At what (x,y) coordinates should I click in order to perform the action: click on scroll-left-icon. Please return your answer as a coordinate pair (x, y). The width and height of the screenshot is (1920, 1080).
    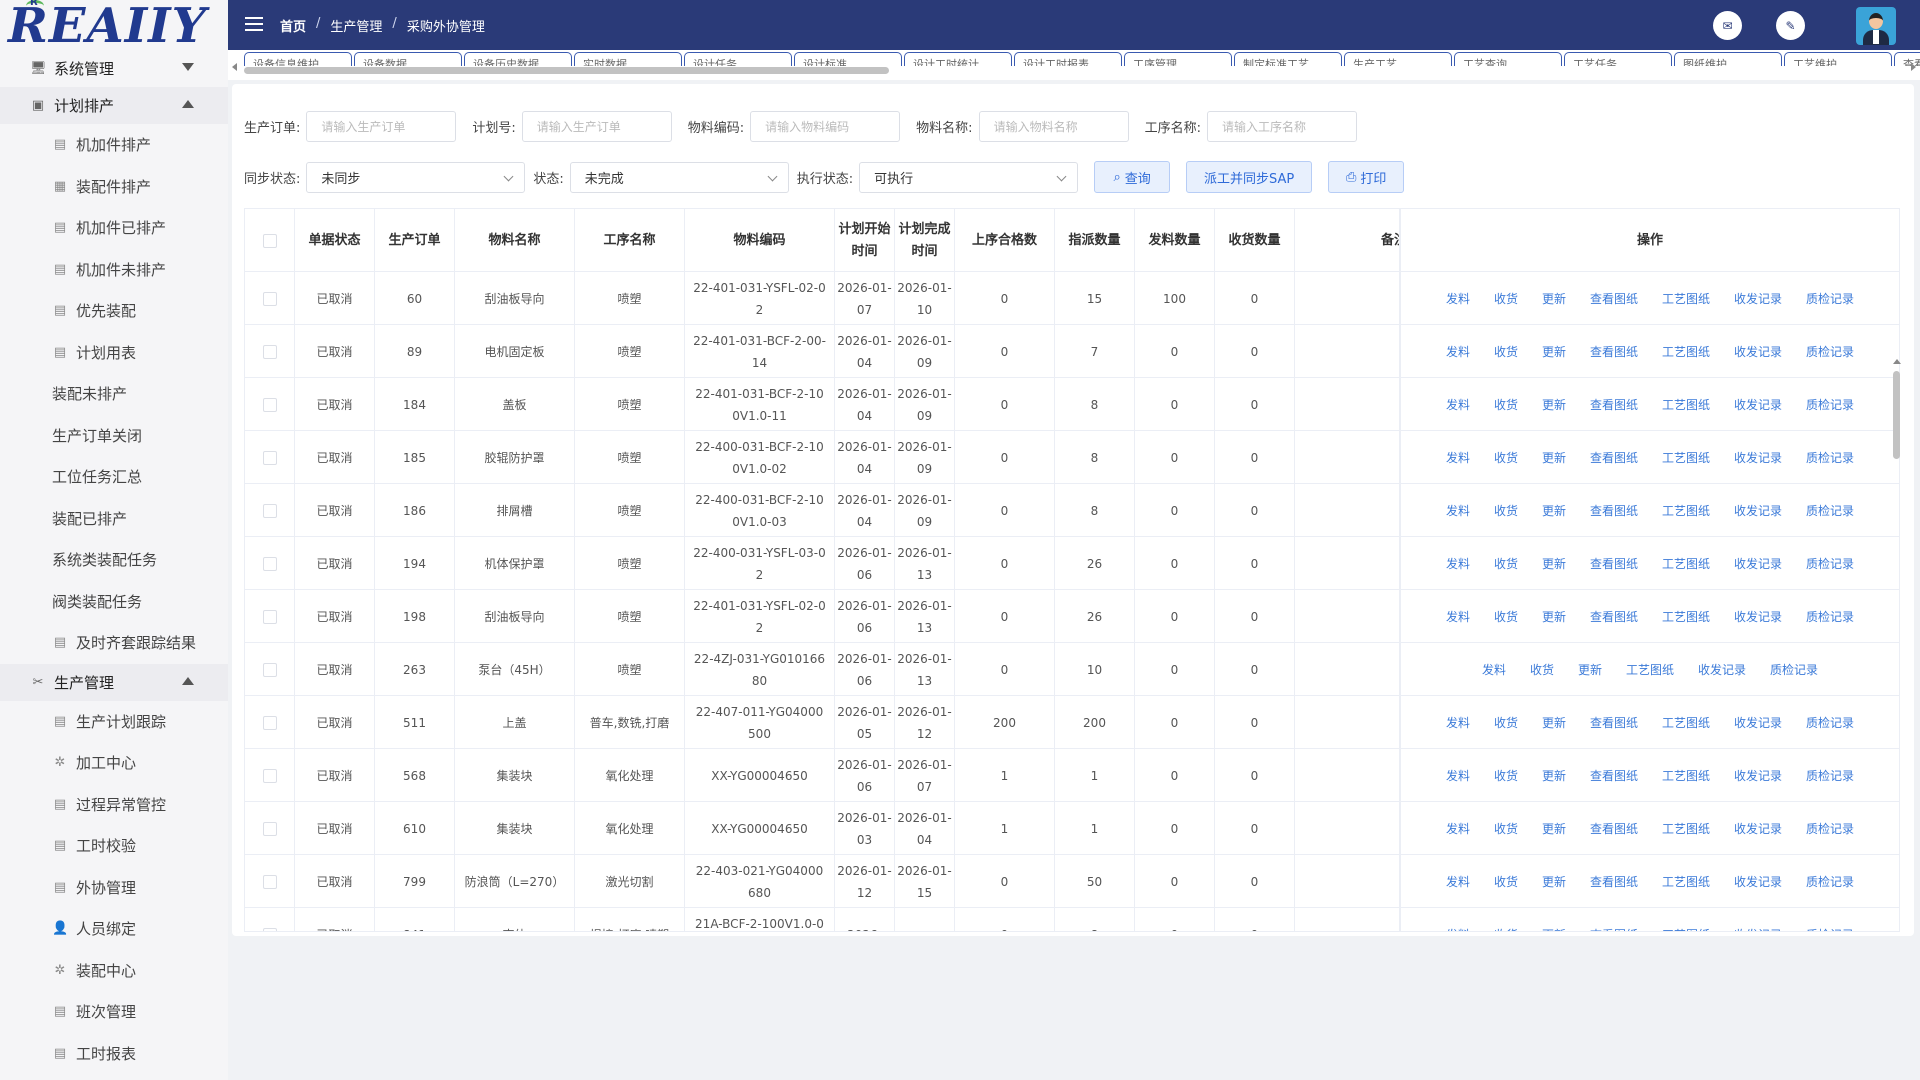
    Looking at the image, I should click on (234, 67).